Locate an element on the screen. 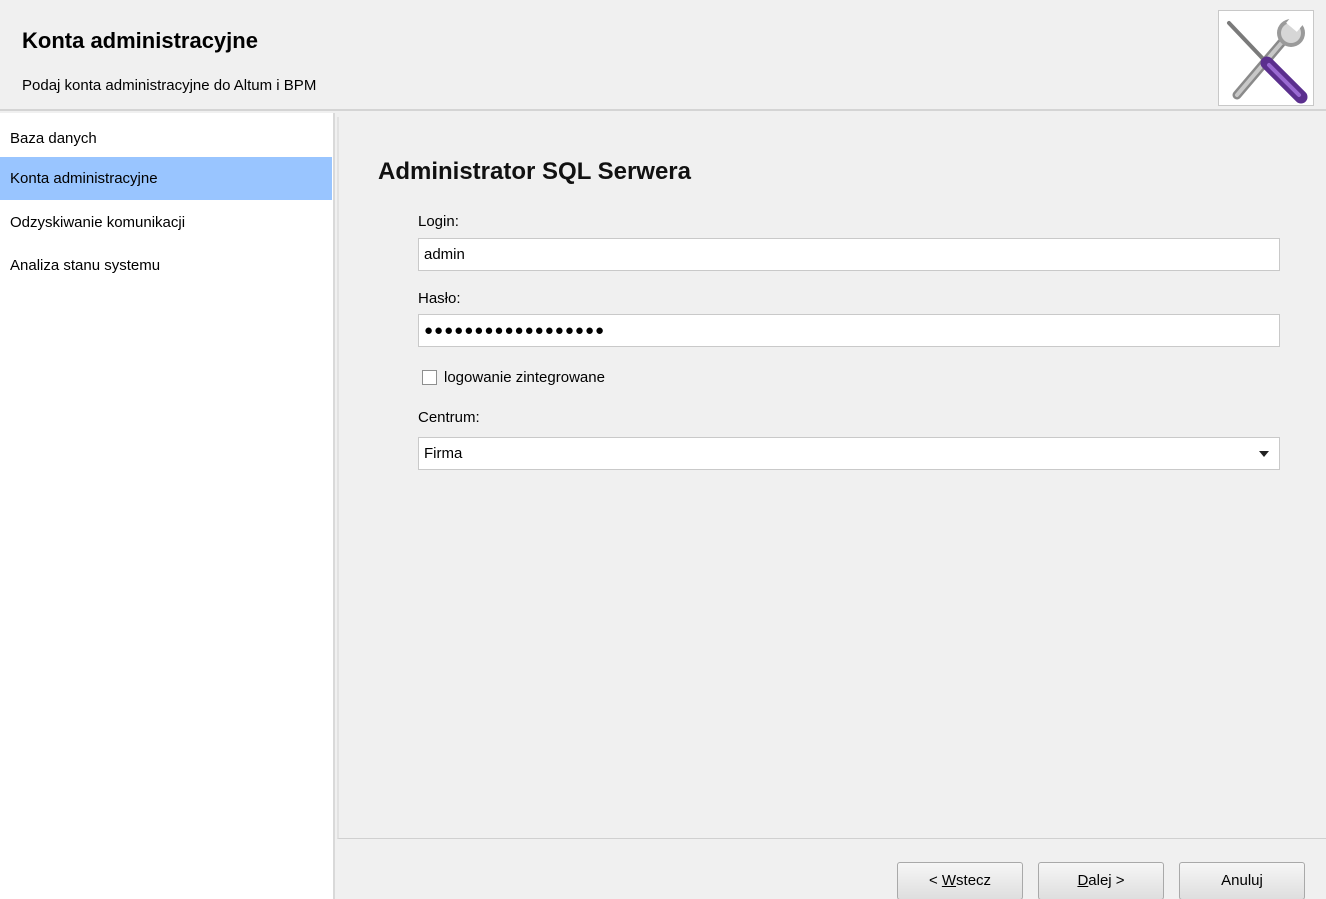 Image resolution: width=1326 pixels, height=899 pixels. section-title: Administrator SQL Serwera is located at coordinates (534, 171).